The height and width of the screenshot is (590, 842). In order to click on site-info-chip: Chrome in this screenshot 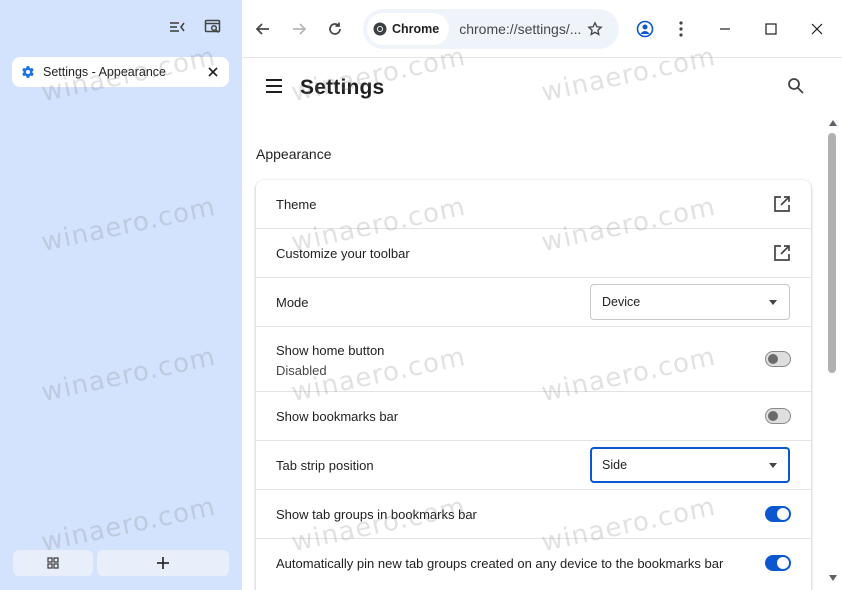, I will do `click(408, 29)`.